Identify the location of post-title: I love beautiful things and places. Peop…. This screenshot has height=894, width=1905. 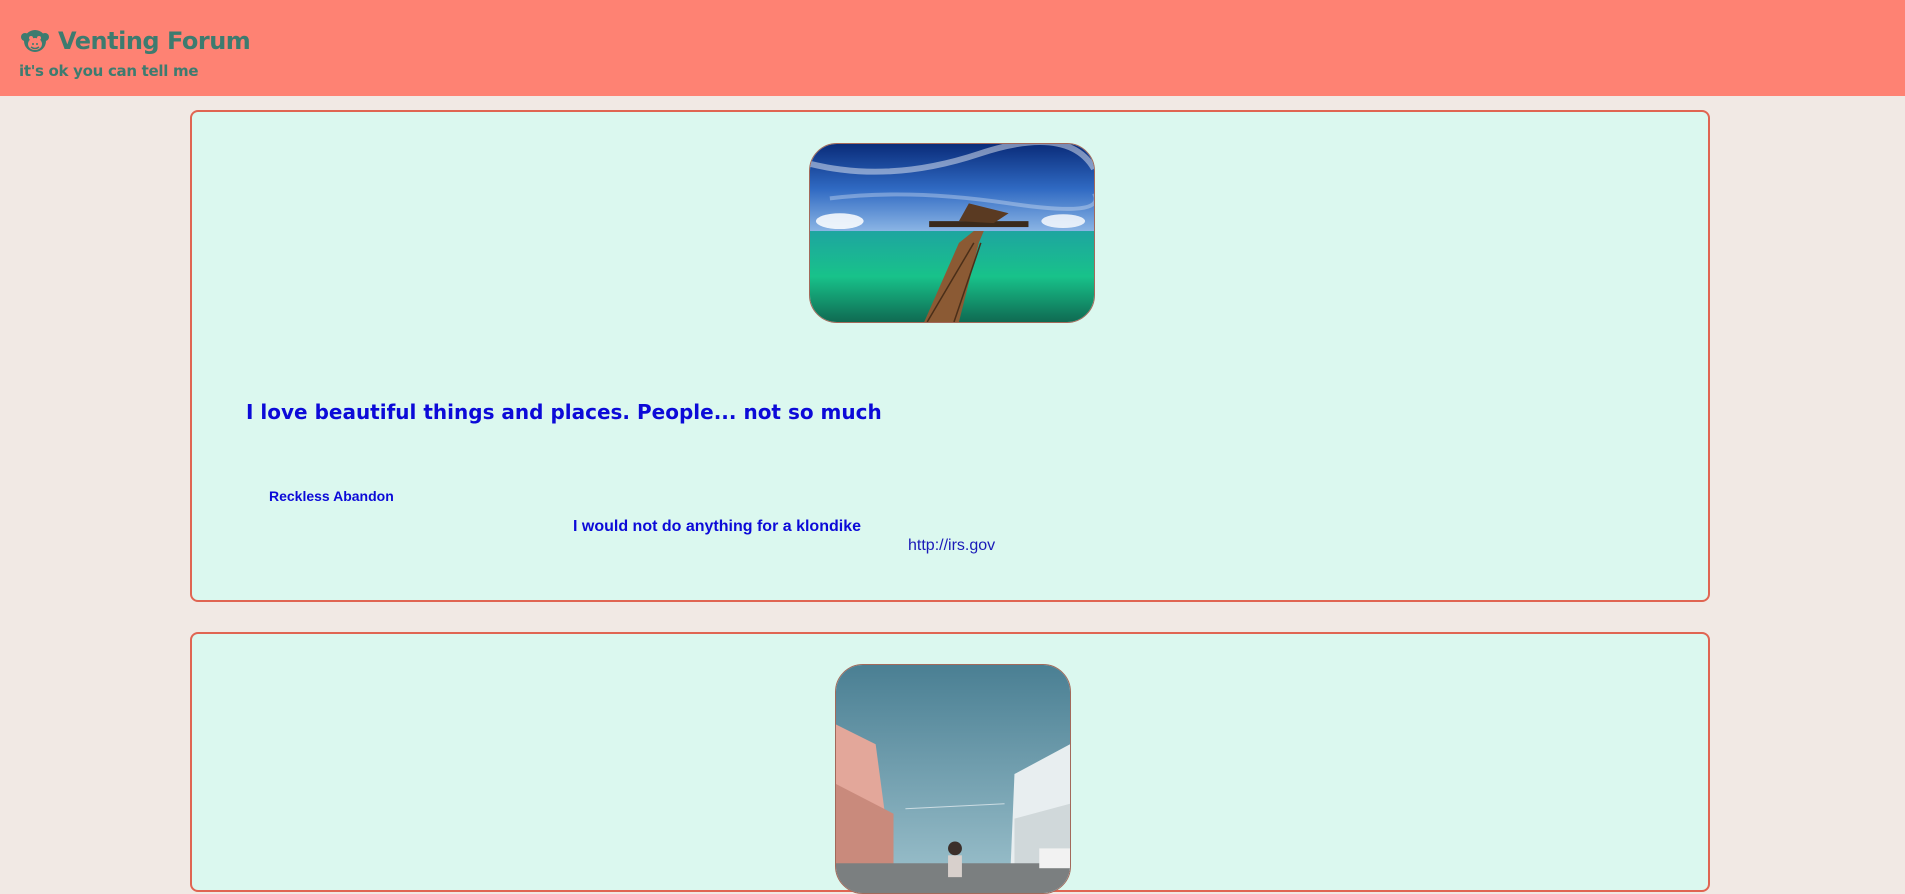
(564, 412).